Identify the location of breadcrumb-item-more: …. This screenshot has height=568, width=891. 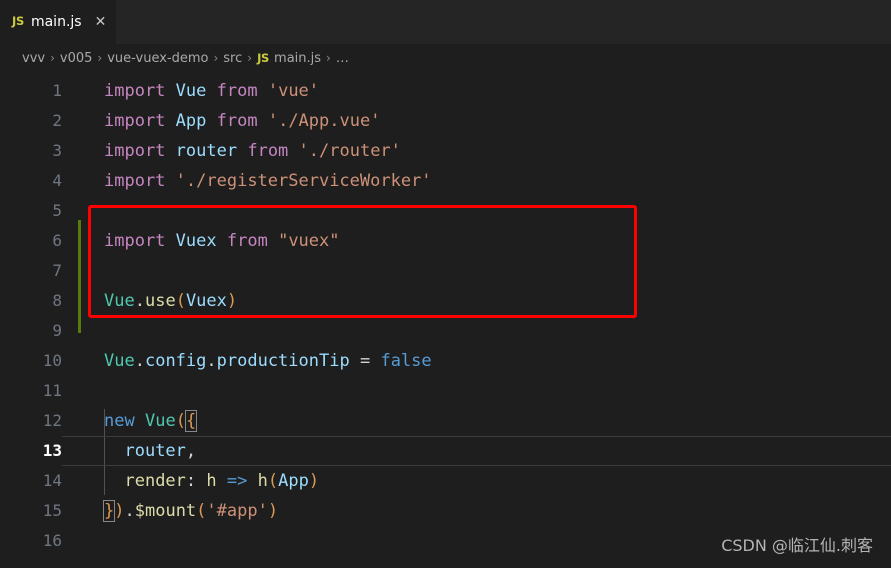
(342, 58).